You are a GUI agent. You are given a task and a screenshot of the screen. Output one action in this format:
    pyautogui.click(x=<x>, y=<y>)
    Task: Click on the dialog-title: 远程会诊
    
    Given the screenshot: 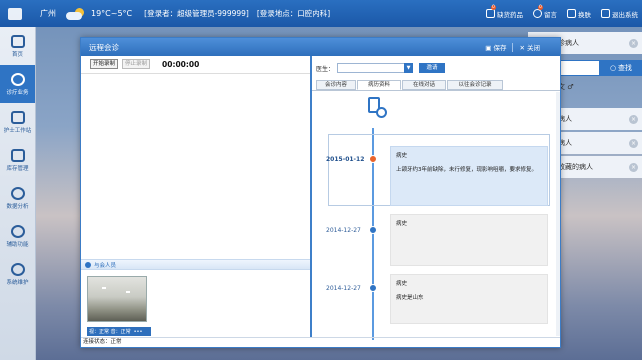 What is the action you would take?
    pyautogui.click(x=104, y=47)
    